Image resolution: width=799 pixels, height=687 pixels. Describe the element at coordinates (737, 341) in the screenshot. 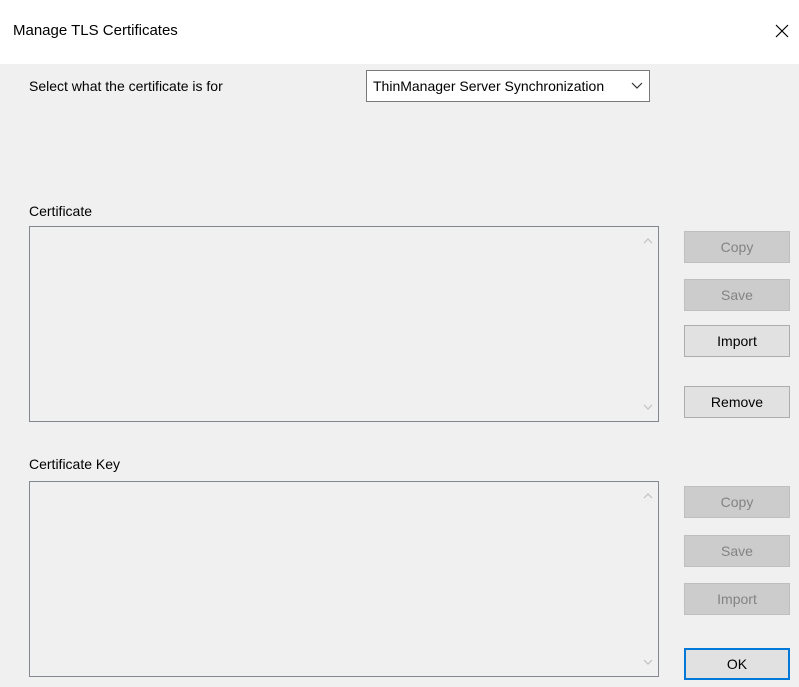

I see `certificate-import-button: Import` at that location.